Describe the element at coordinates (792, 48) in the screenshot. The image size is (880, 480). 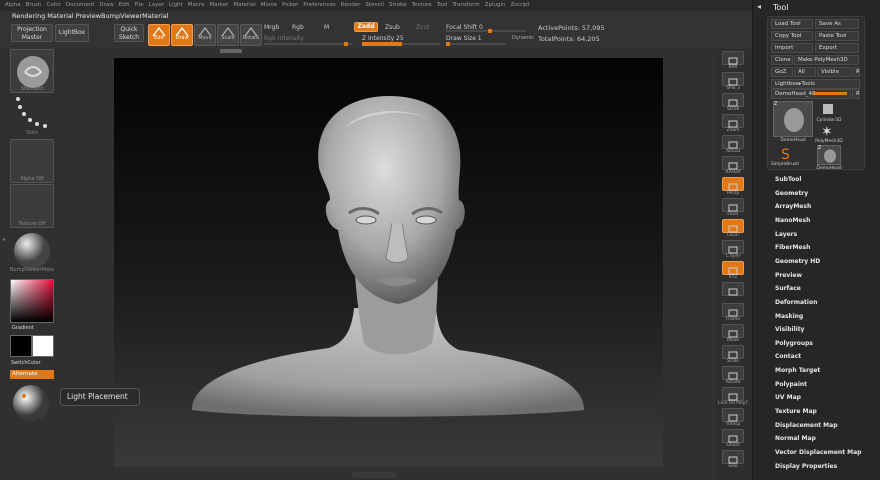
I see `panel-import-button: Import` at that location.